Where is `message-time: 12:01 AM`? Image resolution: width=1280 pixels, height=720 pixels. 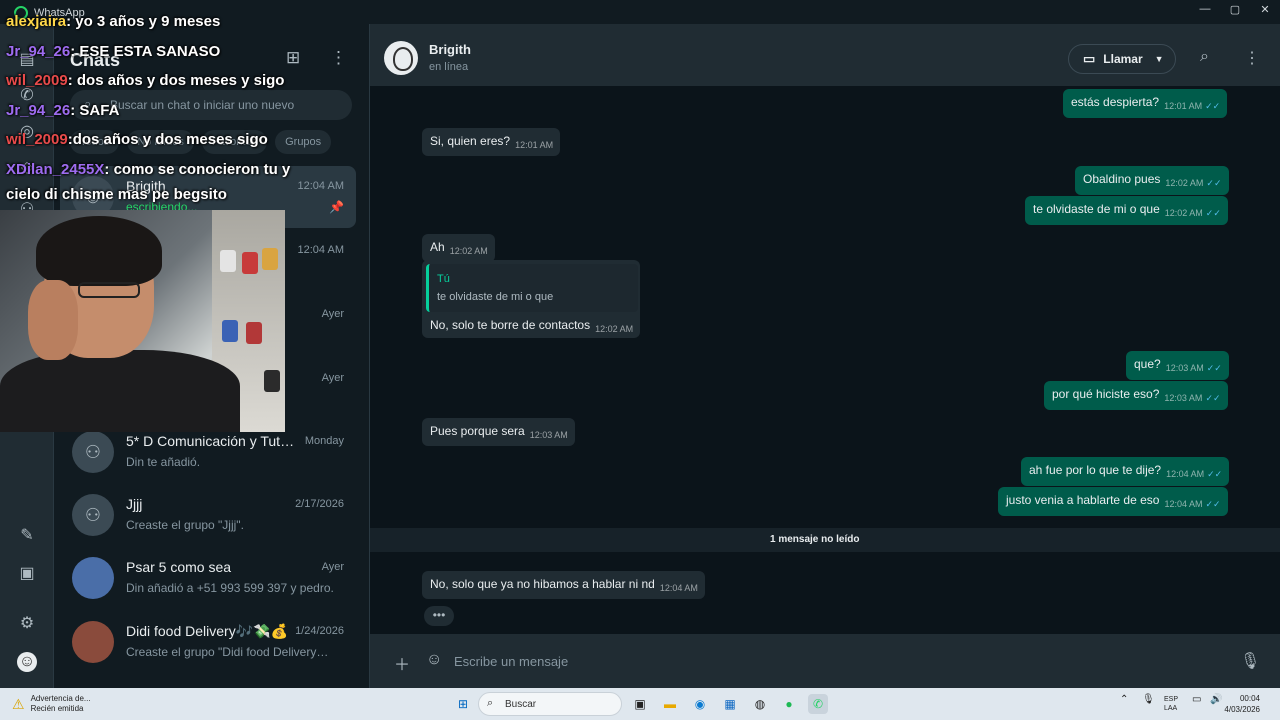
message-time: 12:01 AM is located at coordinates (1183, 106).